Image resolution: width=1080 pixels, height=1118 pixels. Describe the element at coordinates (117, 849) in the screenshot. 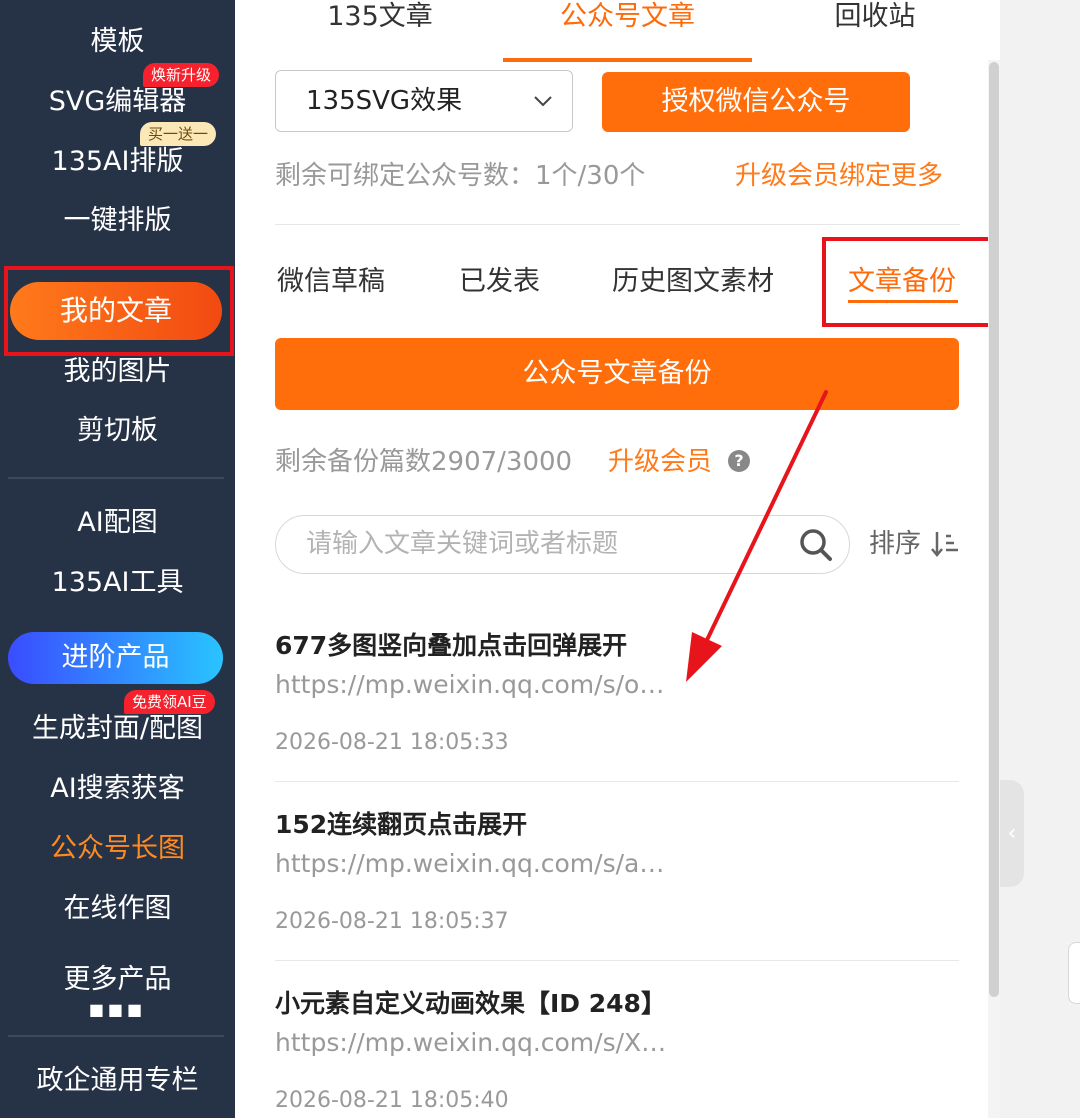

I see `sidebar-item-long-image: 公众号长图` at that location.